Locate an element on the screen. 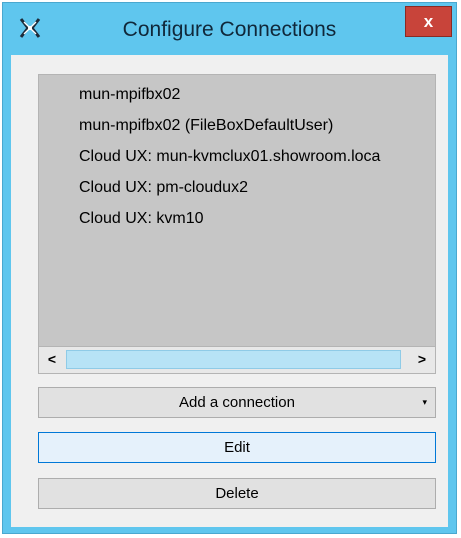 This screenshot has height=538, width=461. window-title: Configure Connections is located at coordinates (229, 29).